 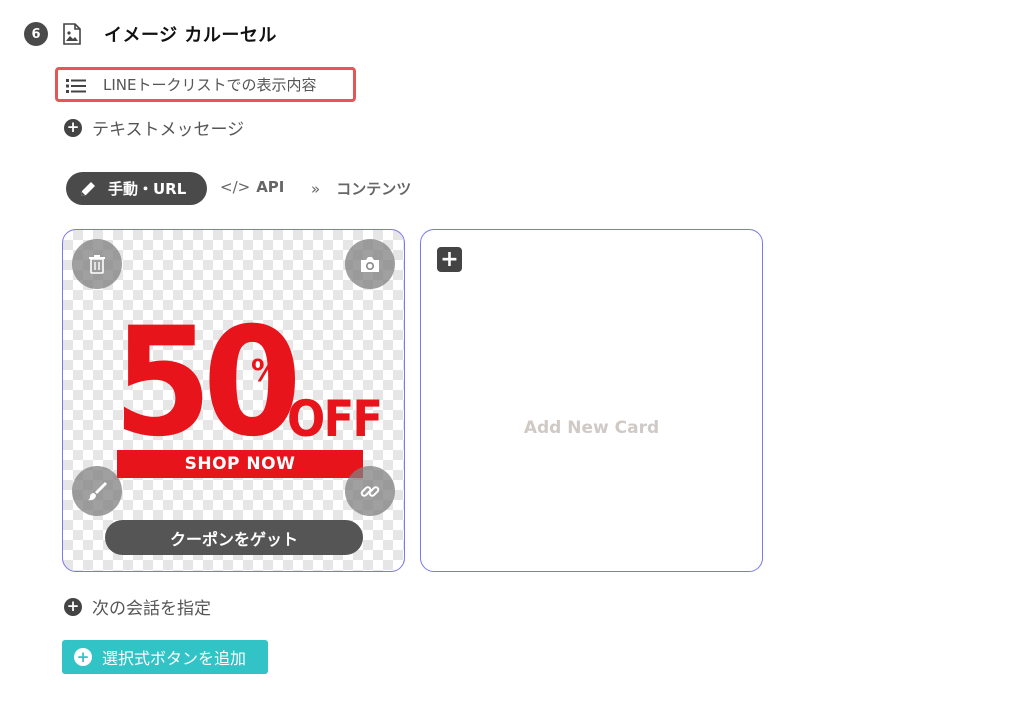 I want to click on add-choice-button: + 選択式ボタンを追加, so click(x=165, y=657).